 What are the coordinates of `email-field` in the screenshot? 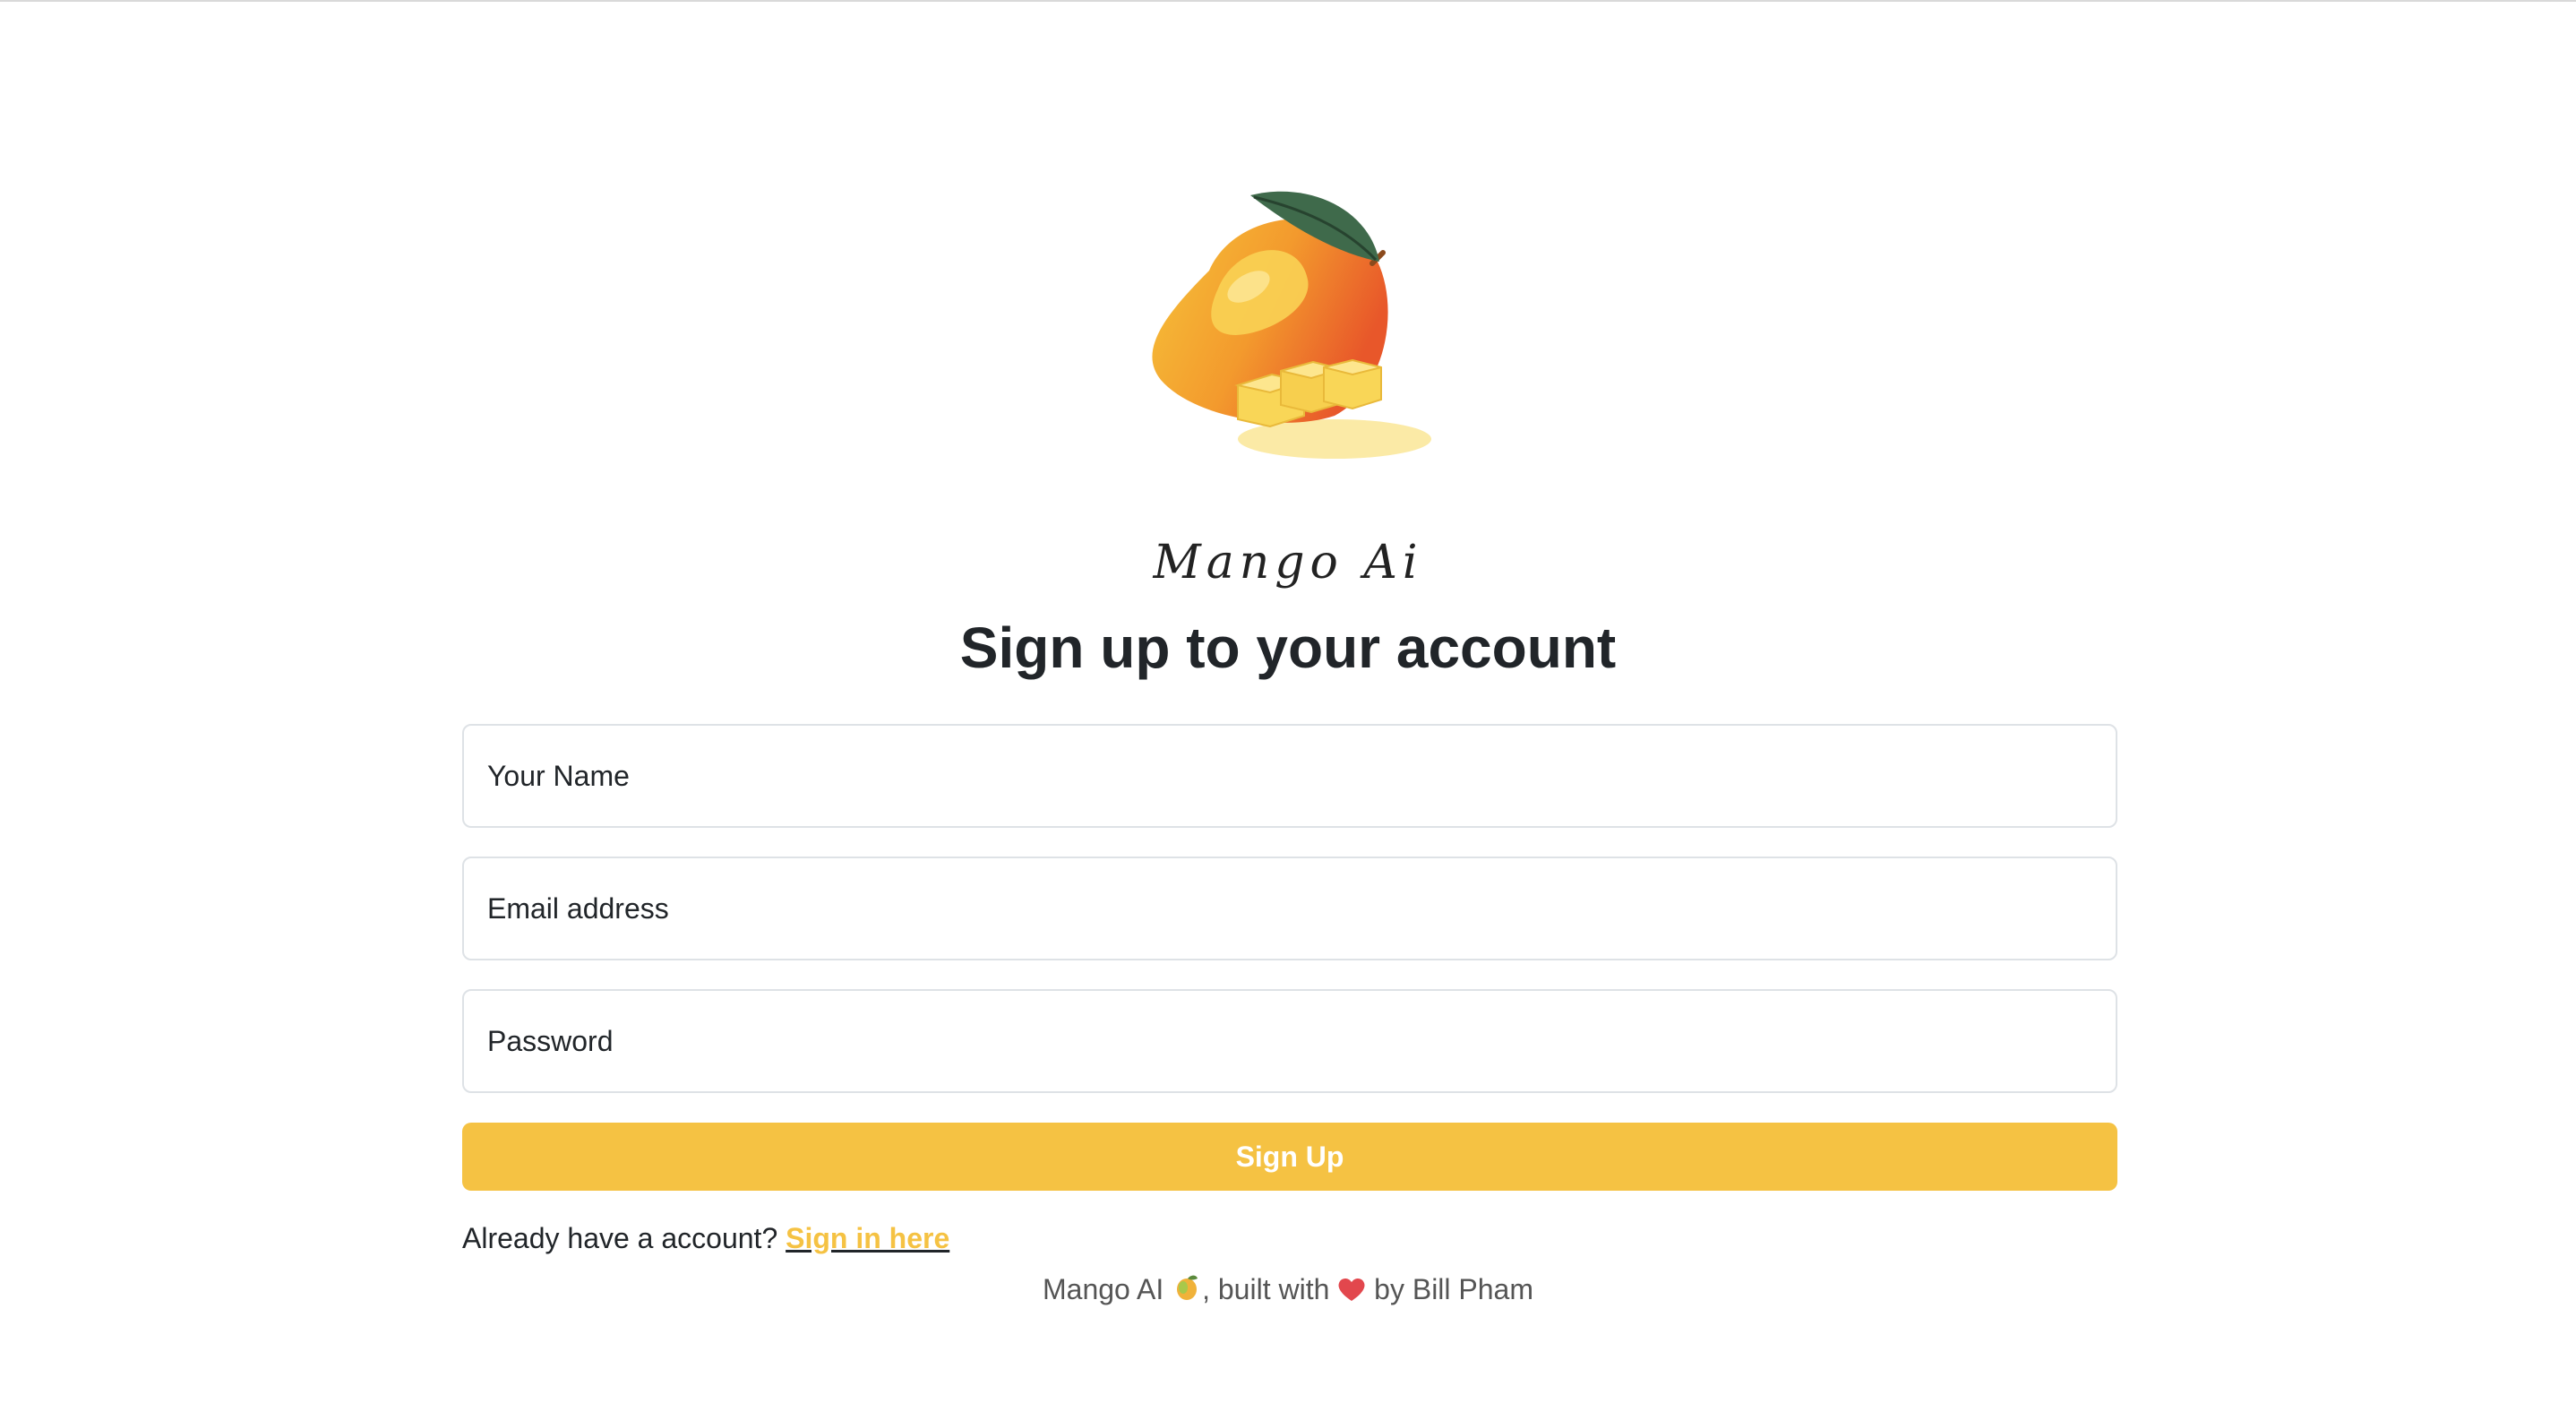 It's located at (1289, 908).